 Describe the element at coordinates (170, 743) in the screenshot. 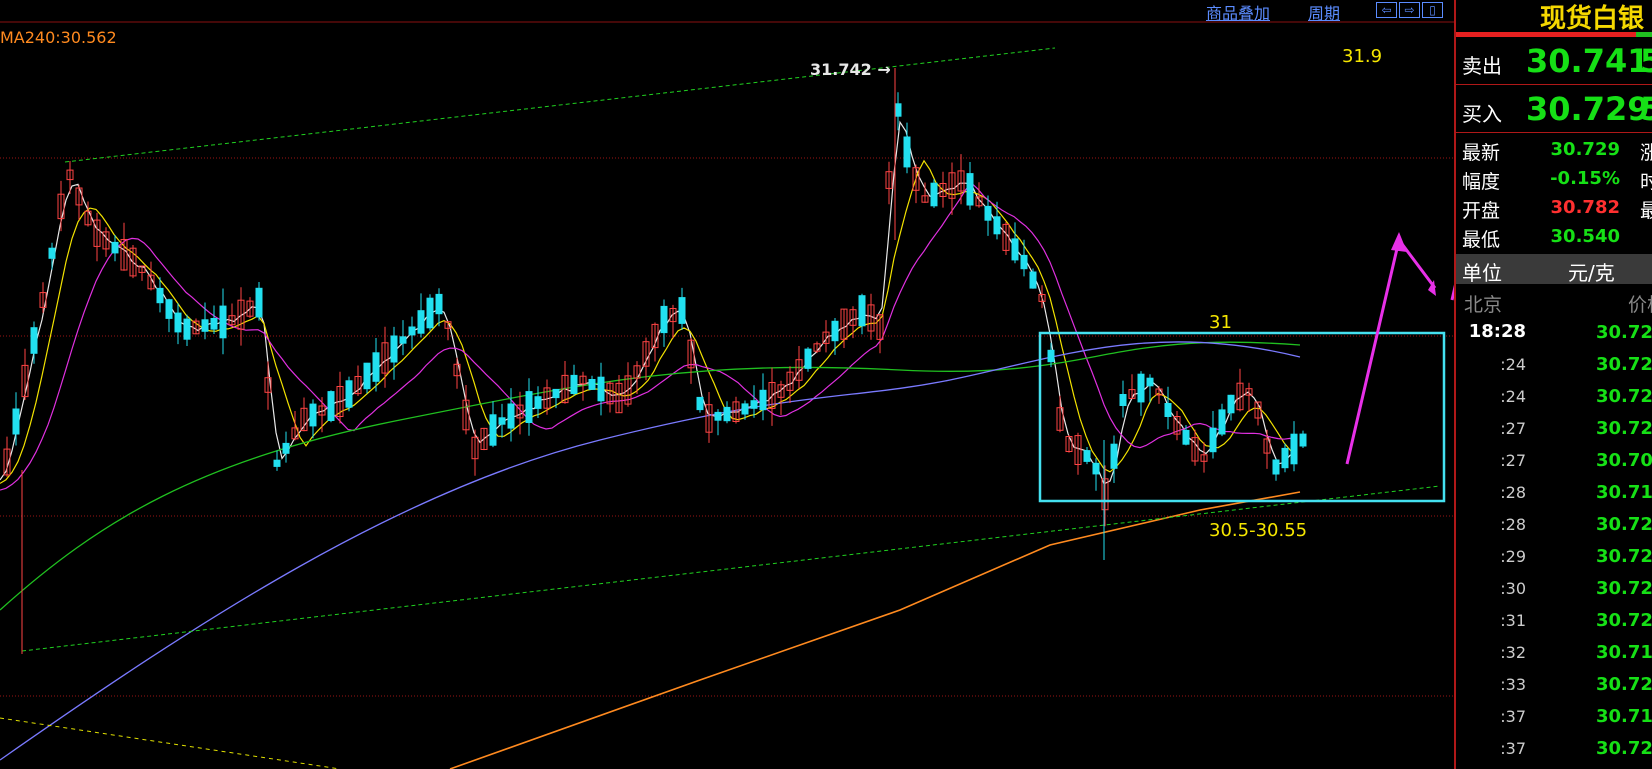

I see `yellow-dashed-line` at that location.